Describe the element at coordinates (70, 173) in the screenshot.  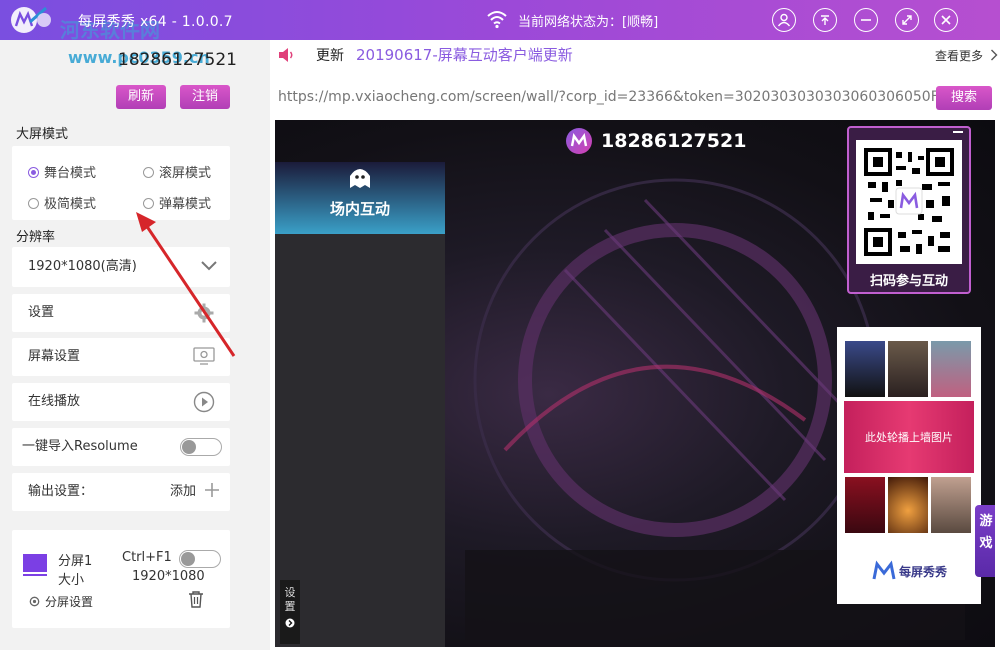
I see `radio-label: 舞台模式` at that location.